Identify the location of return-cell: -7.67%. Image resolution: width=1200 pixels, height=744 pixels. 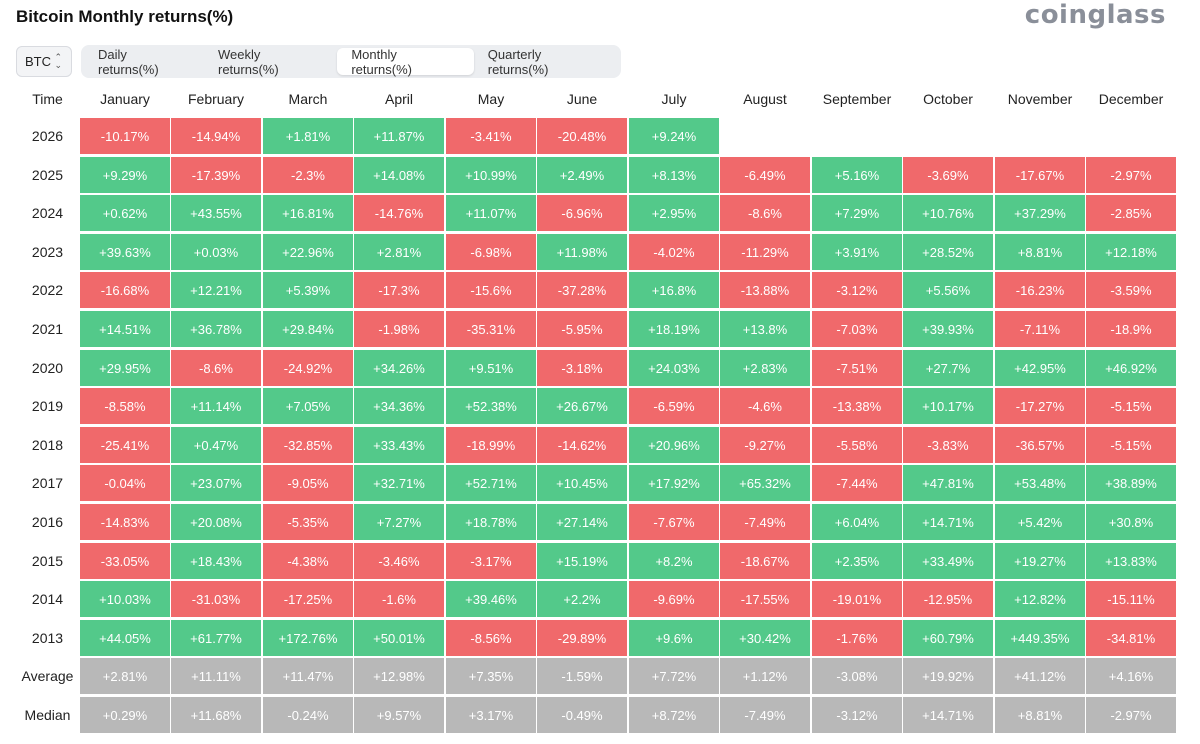
(674, 522).